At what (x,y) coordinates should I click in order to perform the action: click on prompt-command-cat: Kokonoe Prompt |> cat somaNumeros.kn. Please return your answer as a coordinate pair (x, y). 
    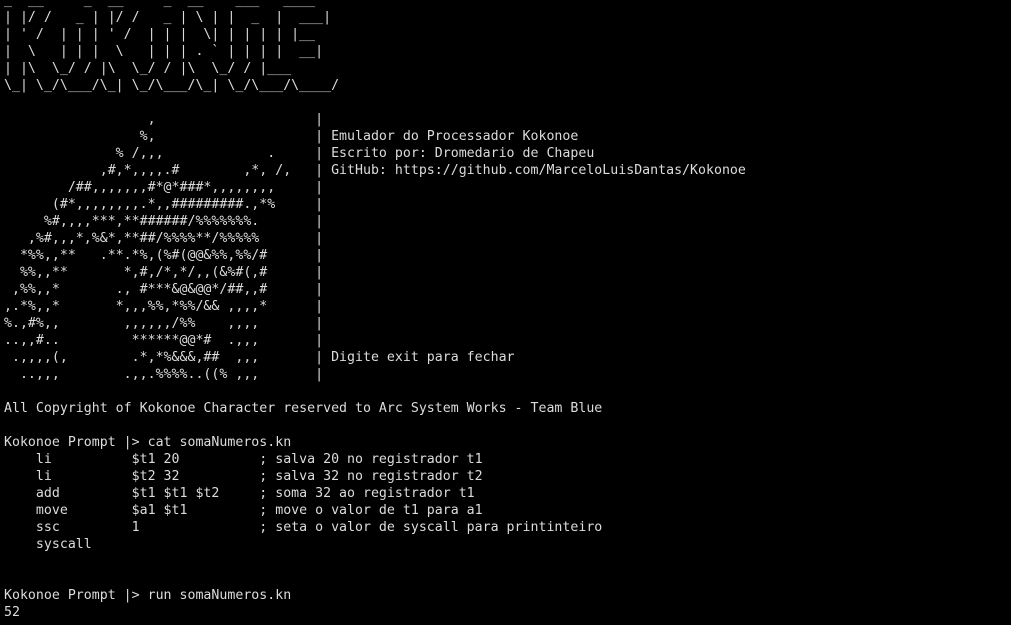
    Looking at the image, I should click on (148, 442).